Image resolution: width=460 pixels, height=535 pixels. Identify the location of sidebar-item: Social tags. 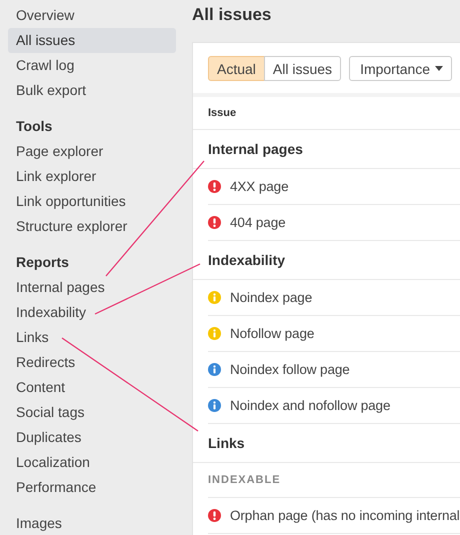
(92, 412).